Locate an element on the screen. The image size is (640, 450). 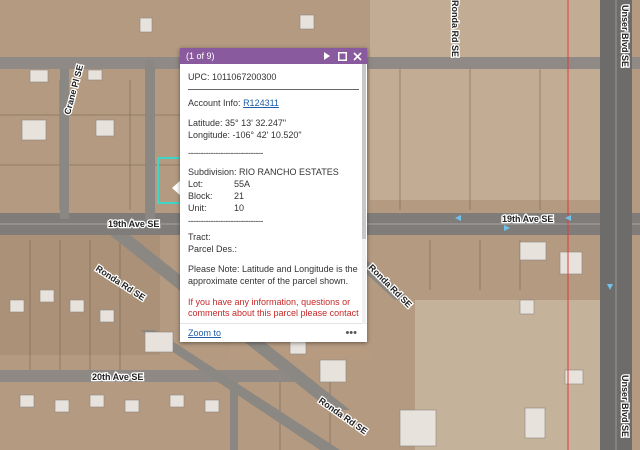
close-button is located at coordinates (357, 56).